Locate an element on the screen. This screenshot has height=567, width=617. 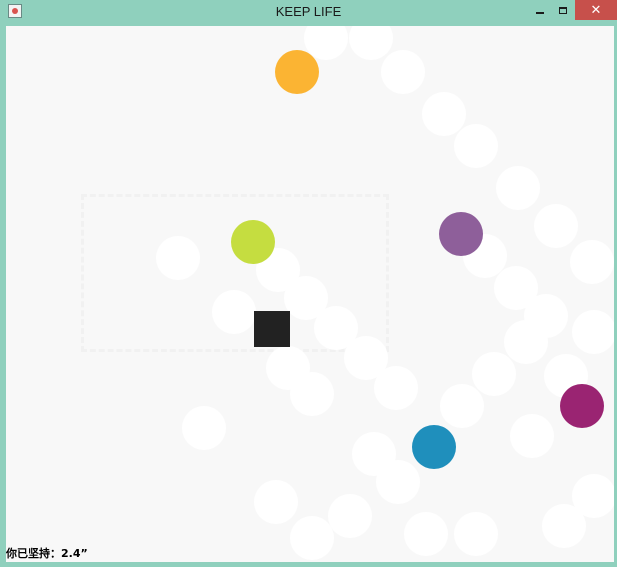
ball-magenta is located at coordinates (582, 406).